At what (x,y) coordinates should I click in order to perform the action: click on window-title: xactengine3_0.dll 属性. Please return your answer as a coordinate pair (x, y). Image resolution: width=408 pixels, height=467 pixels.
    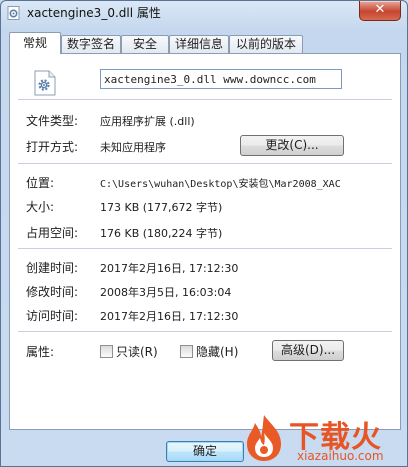
    Looking at the image, I should click on (94, 13).